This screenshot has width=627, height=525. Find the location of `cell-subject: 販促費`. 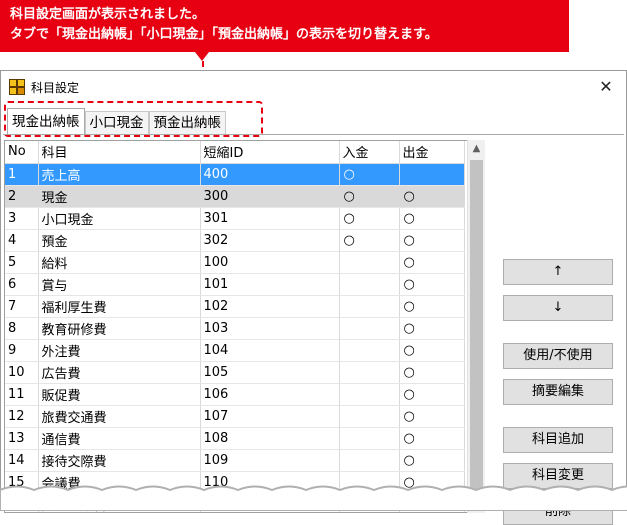

cell-subject: 販促費 is located at coordinates (119, 394).